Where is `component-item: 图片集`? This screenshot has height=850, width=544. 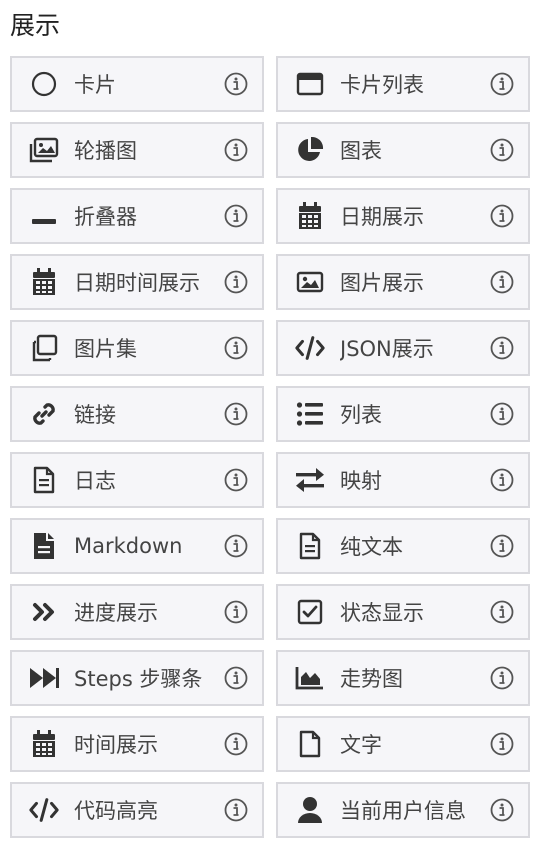 component-item: 图片集 is located at coordinates (137, 348).